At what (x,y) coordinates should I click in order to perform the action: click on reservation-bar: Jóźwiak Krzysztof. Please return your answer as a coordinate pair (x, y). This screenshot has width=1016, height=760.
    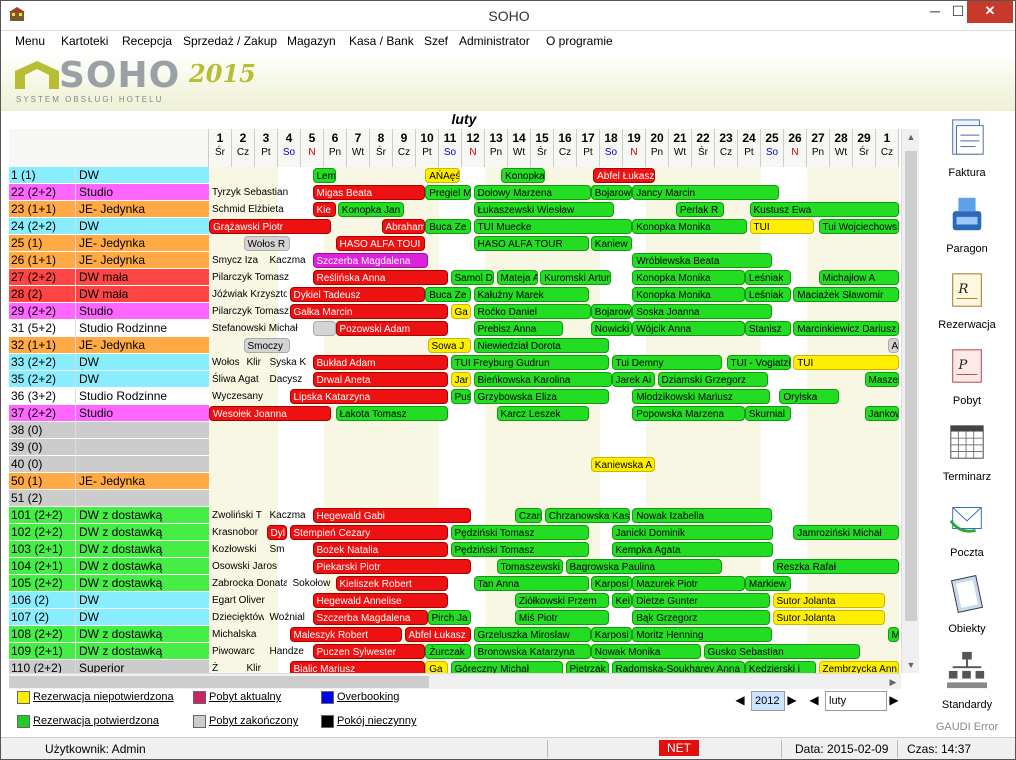
    Looking at the image, I should click on (248, 294).